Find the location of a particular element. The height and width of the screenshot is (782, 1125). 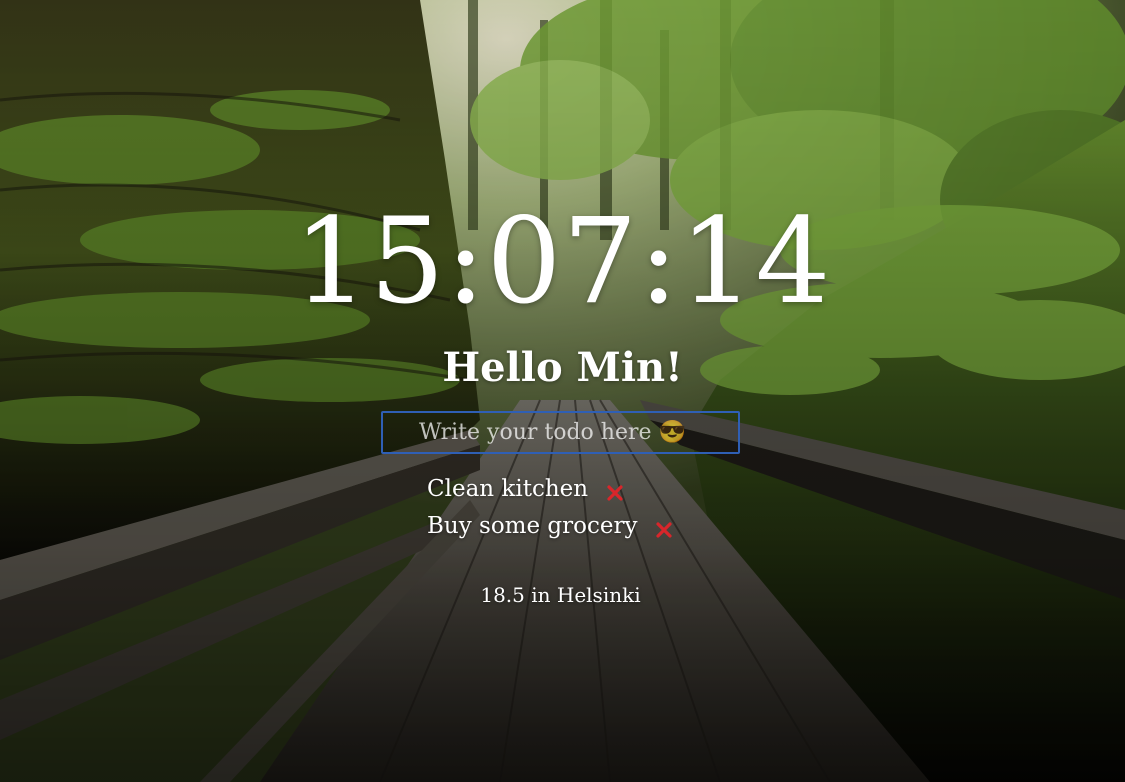

todo-item: Buy some grocery is located at coordinates (550, 525).